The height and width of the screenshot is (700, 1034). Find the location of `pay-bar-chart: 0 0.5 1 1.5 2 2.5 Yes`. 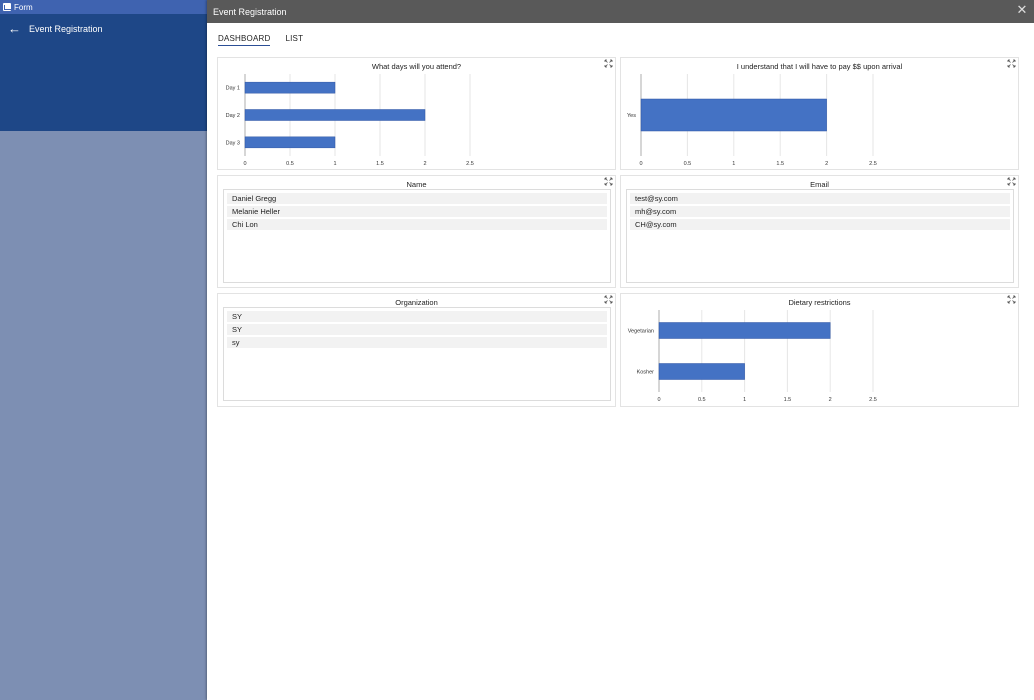

pay-bar-chart: 0 0.5 1 1.5 2 2.5 Yes is located at coordinates (752, 120).